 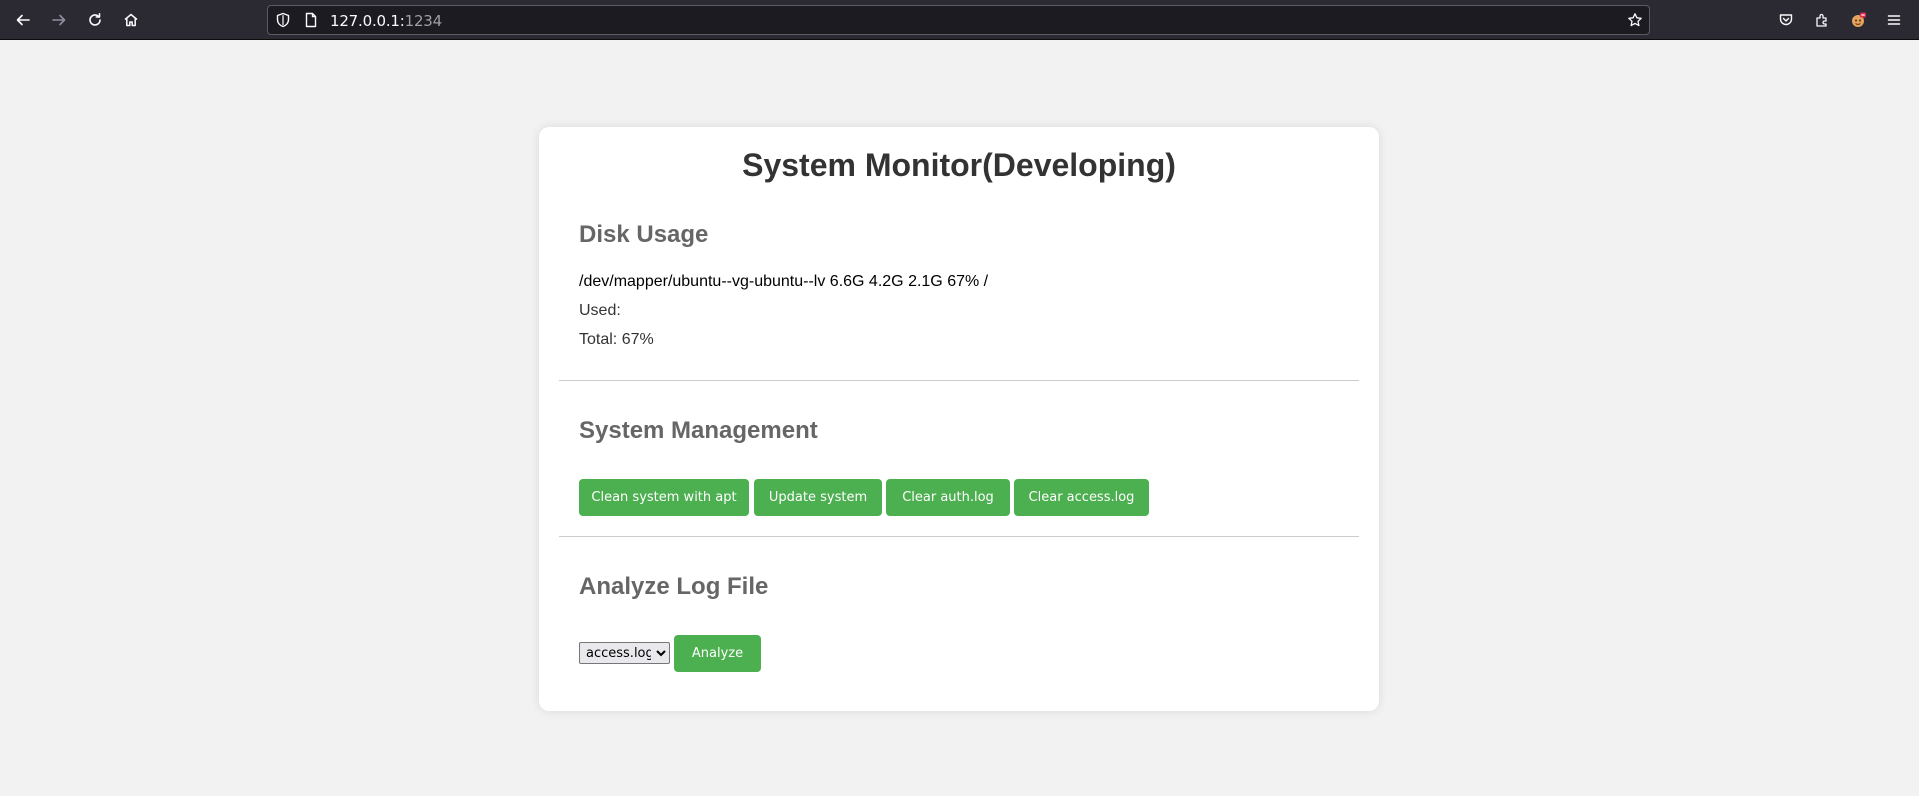 I want to click on home-button, so click(x=131, y=20).